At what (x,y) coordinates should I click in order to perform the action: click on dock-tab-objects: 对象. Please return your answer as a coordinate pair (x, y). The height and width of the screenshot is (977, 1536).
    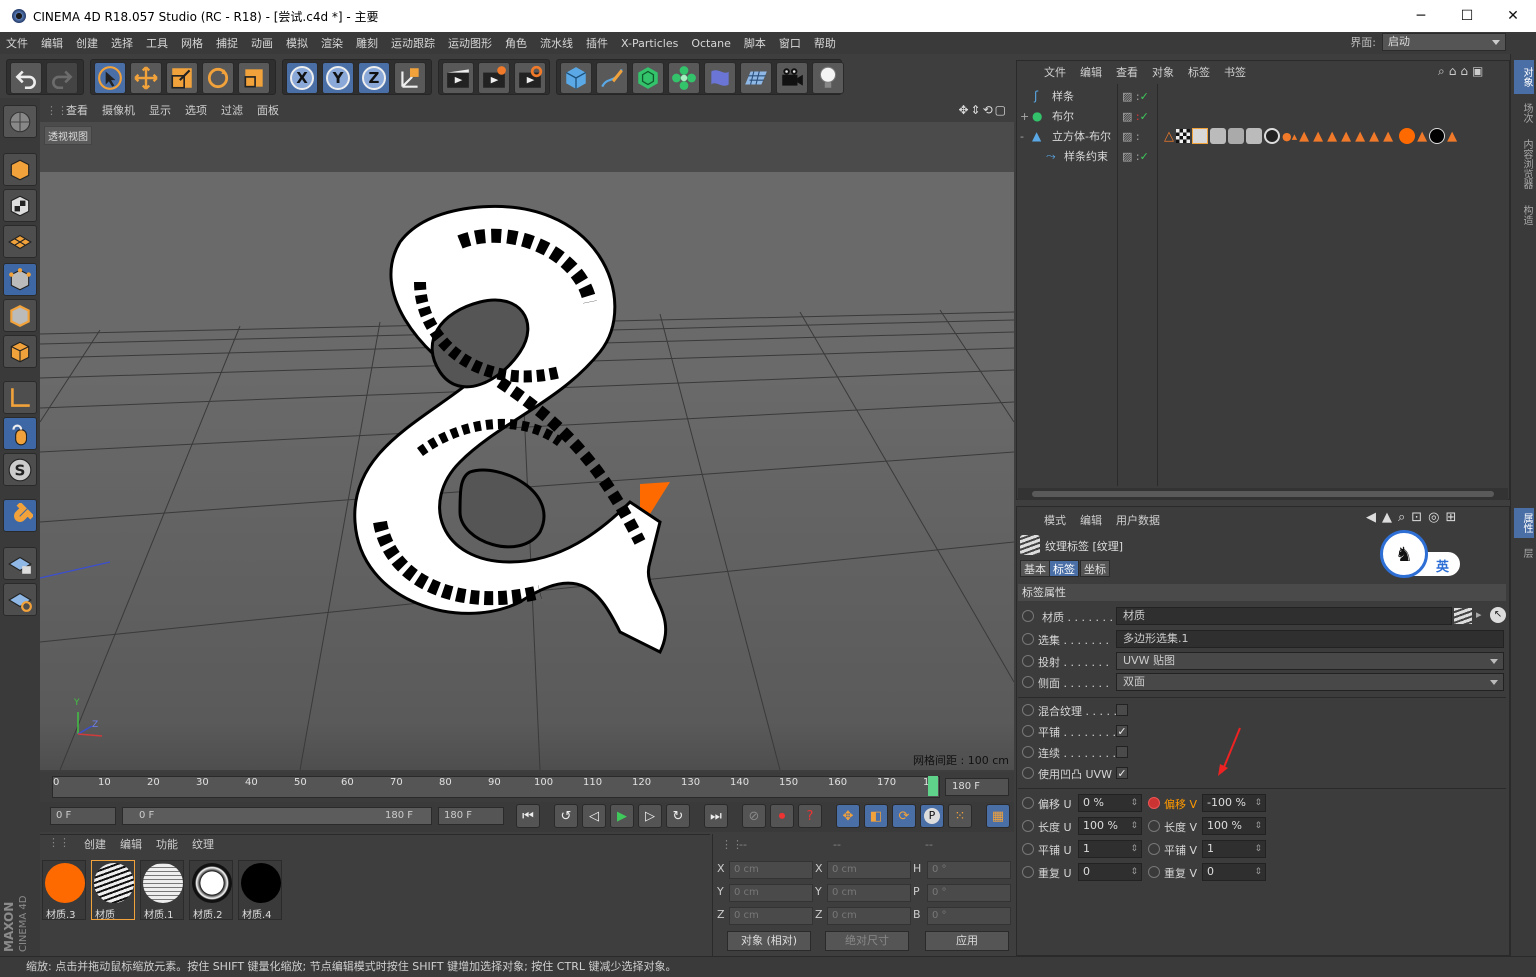
    Looking at the image, I should click on (1524, 77).